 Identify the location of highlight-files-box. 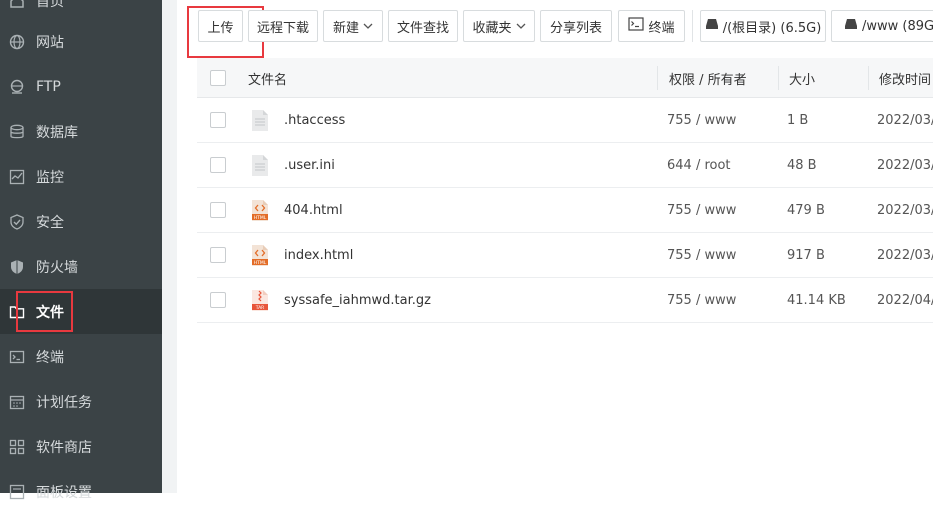
(44, 311).